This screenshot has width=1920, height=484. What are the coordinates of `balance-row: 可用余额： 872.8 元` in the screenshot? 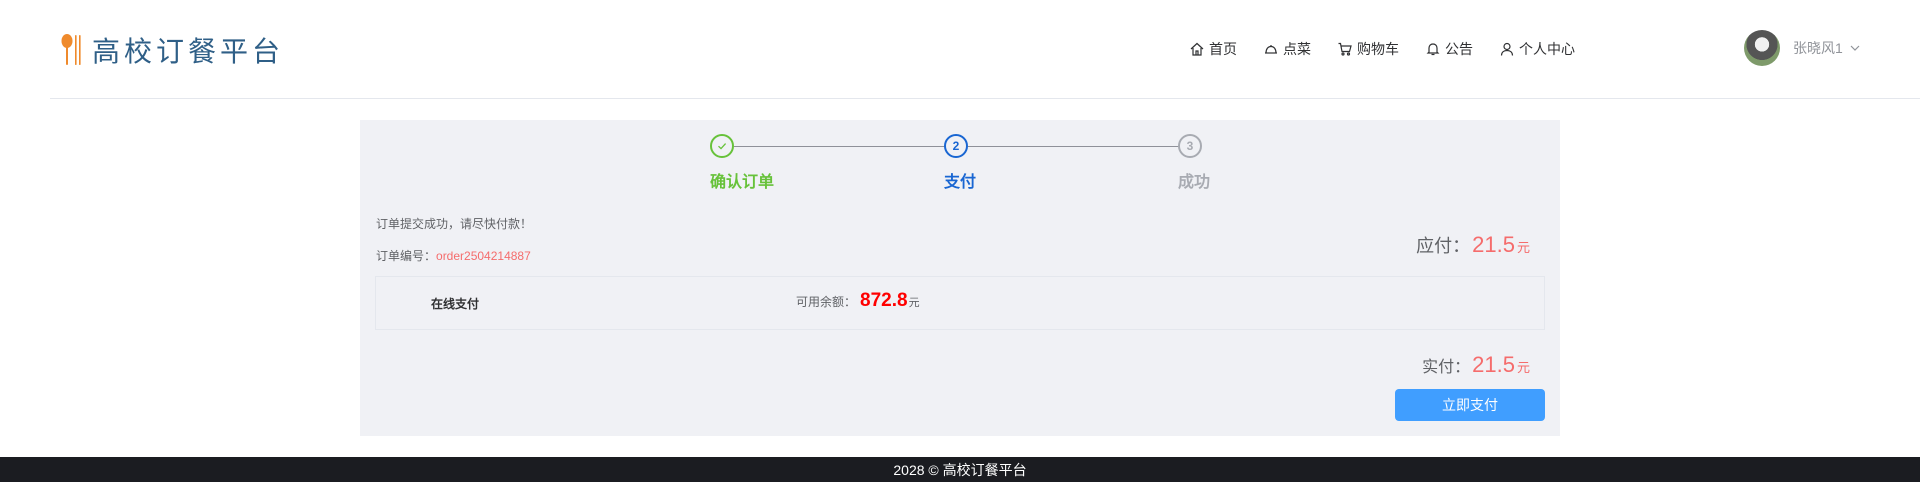 It's located at (858, 301).